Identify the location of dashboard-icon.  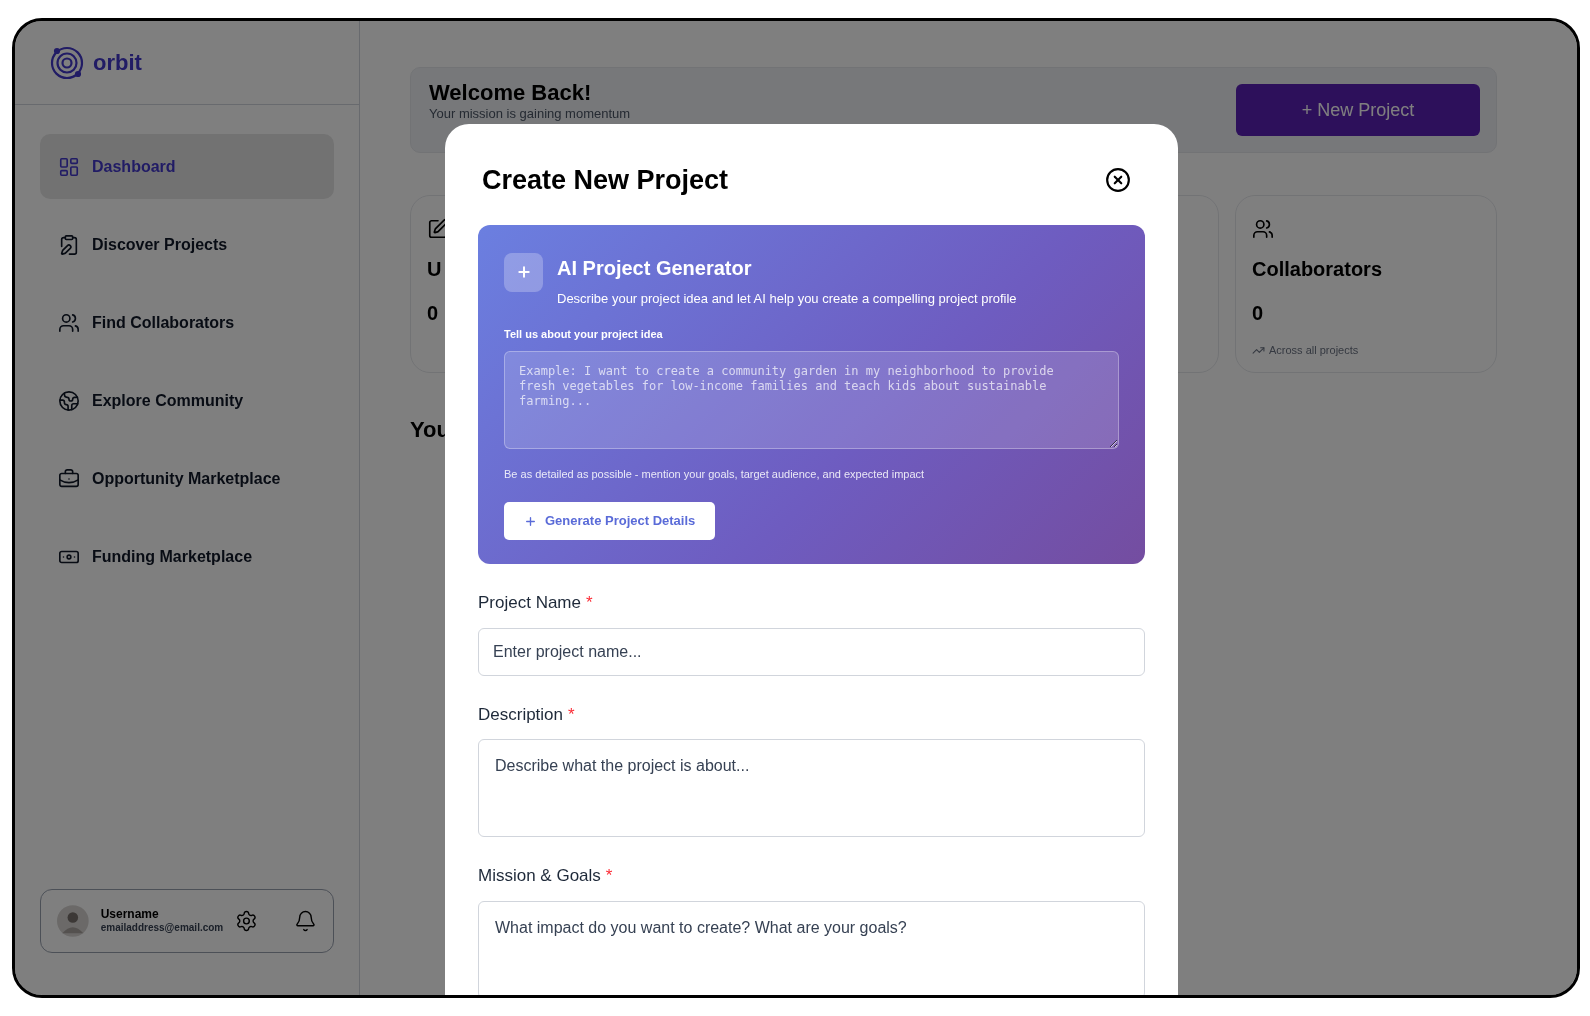
(69, 166).